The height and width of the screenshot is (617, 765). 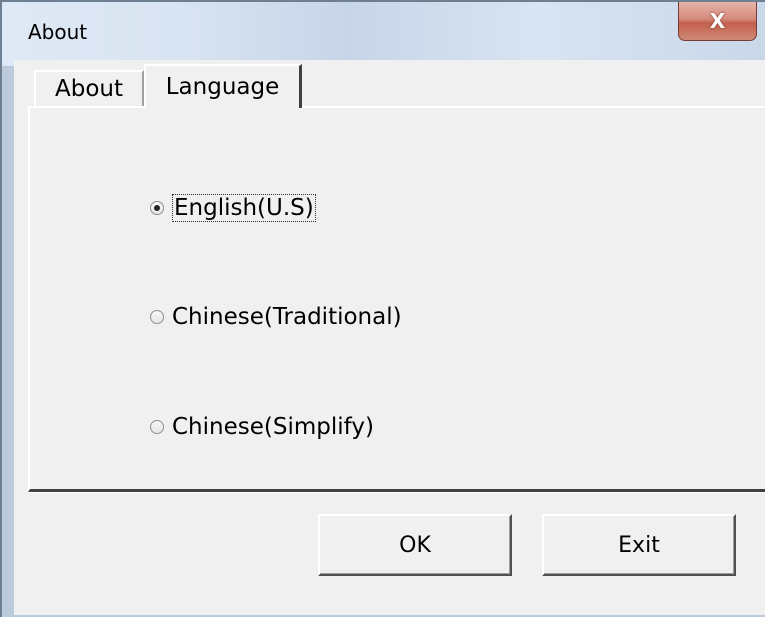 What do you see at coordinates (157, 317) in the screenshot?
I see `radio-button-chinese-traditional` at bounding box center [157, 317].